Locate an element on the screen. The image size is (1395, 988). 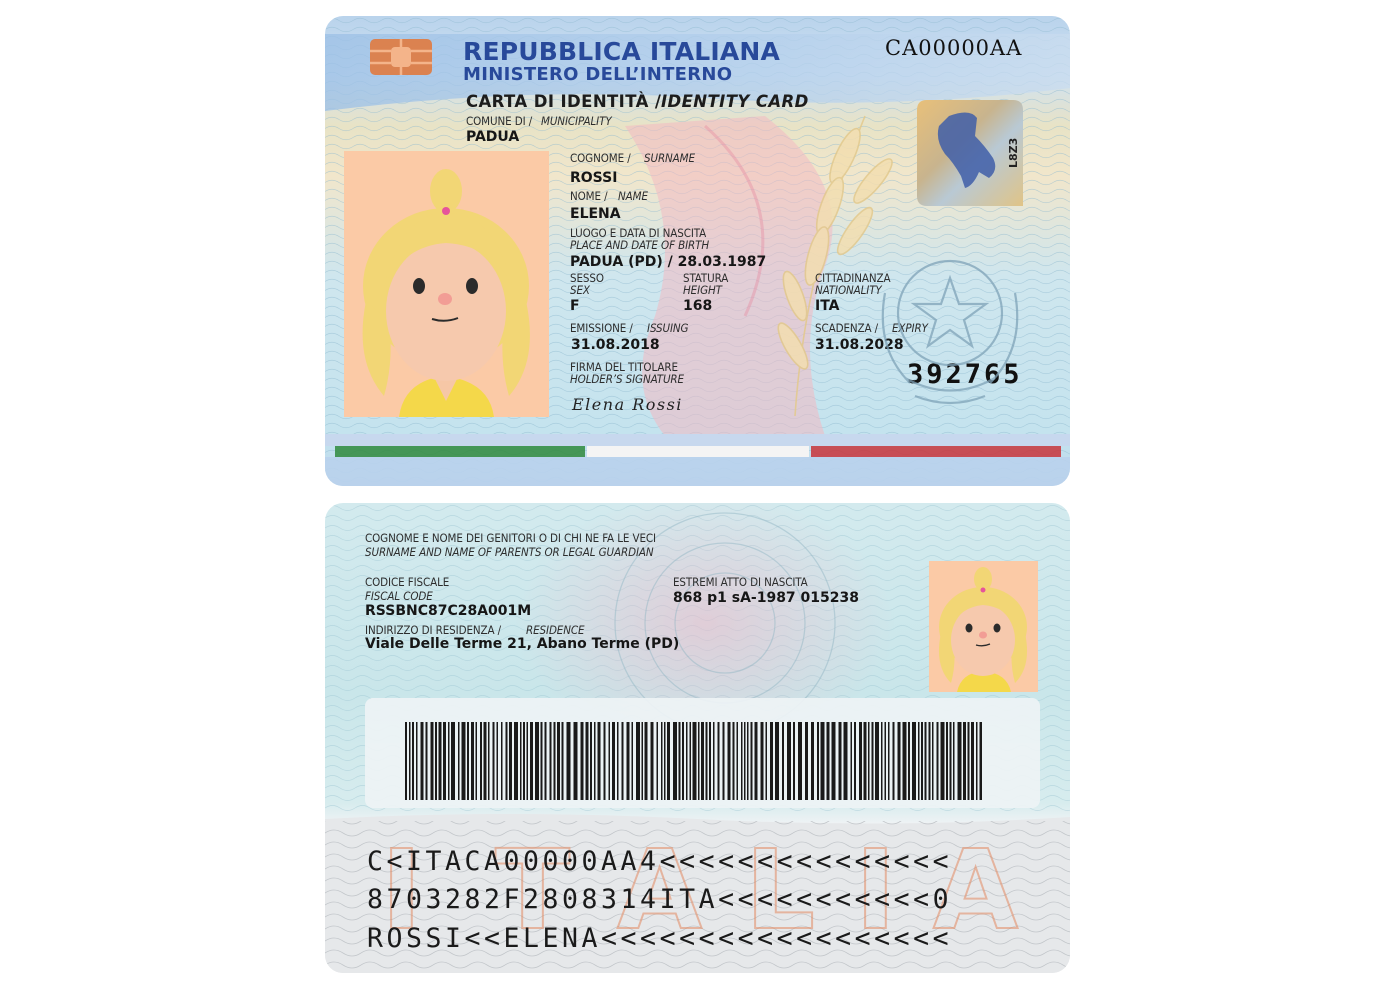
sex-label-en: SEX is located at coordinates (580, 290).